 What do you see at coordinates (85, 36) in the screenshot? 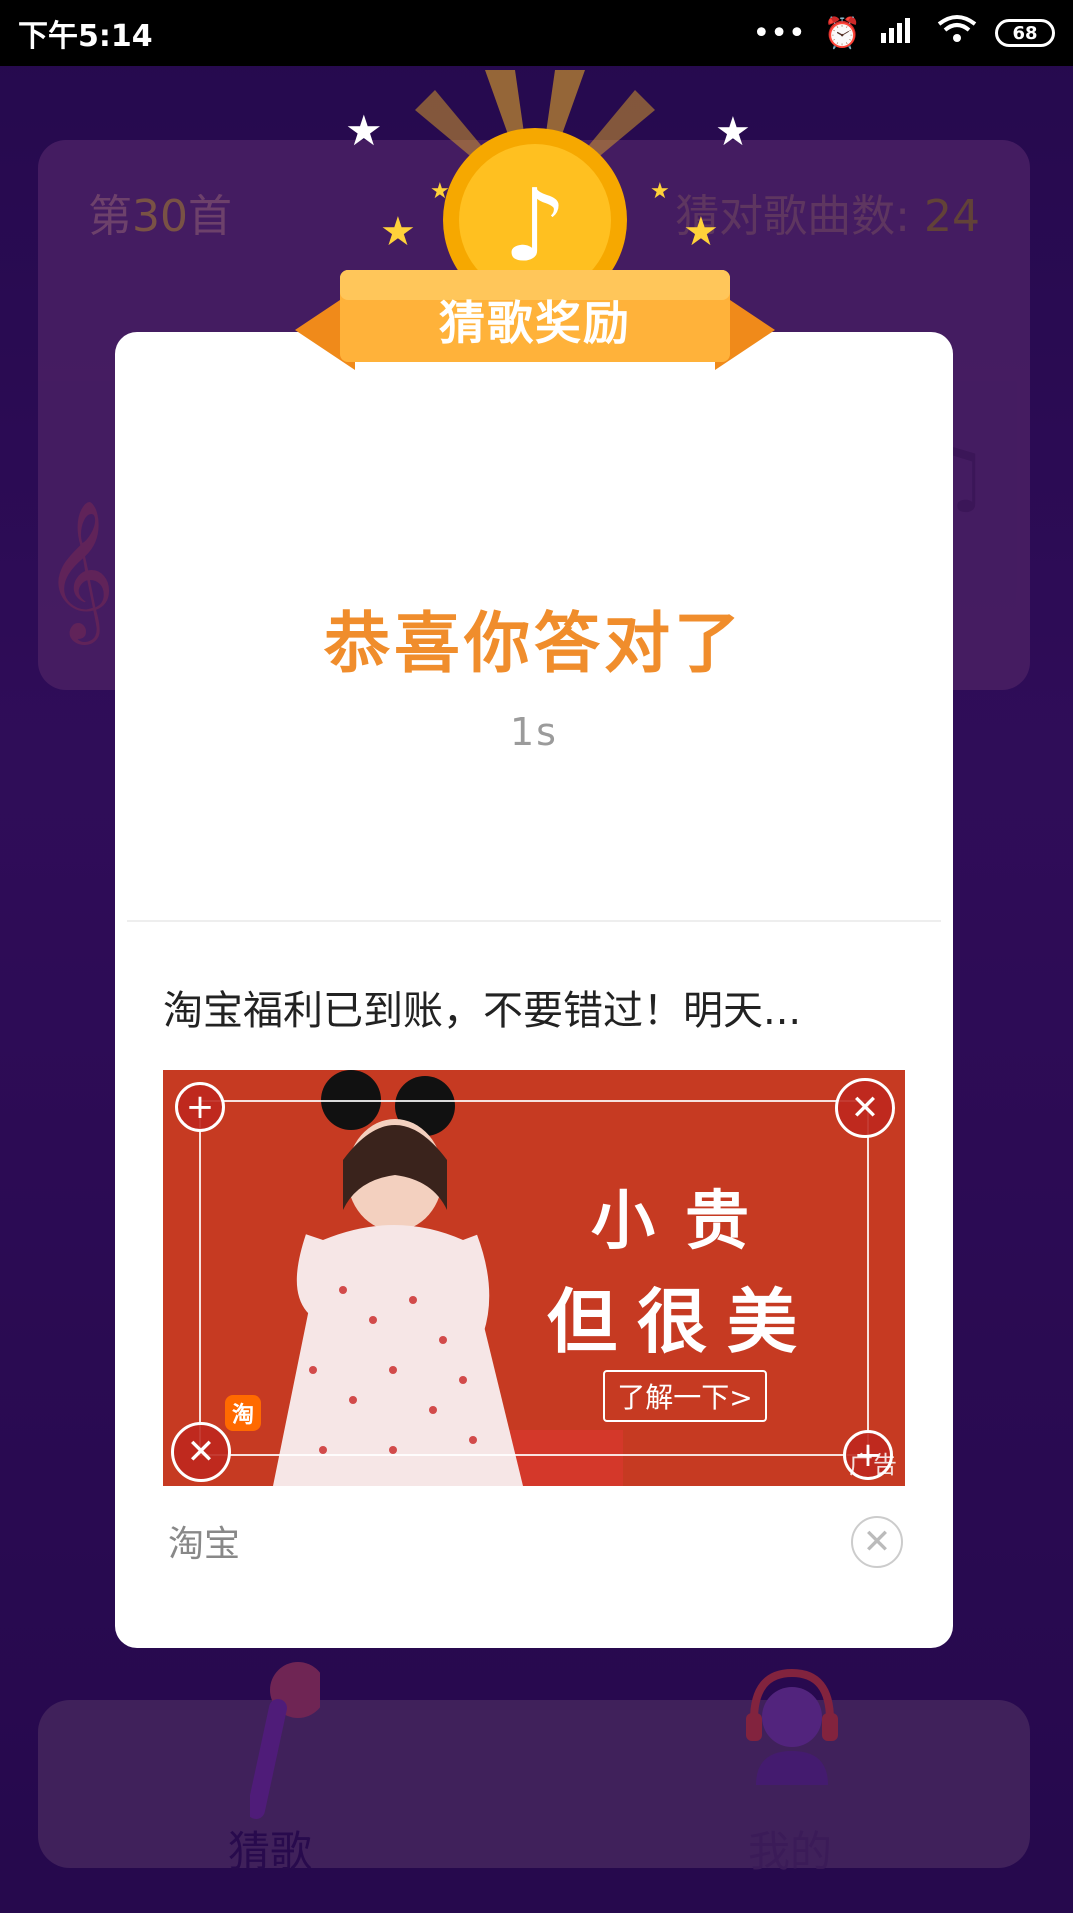
I see `status-time: 下午5:14` at bounding box center [85, 36].